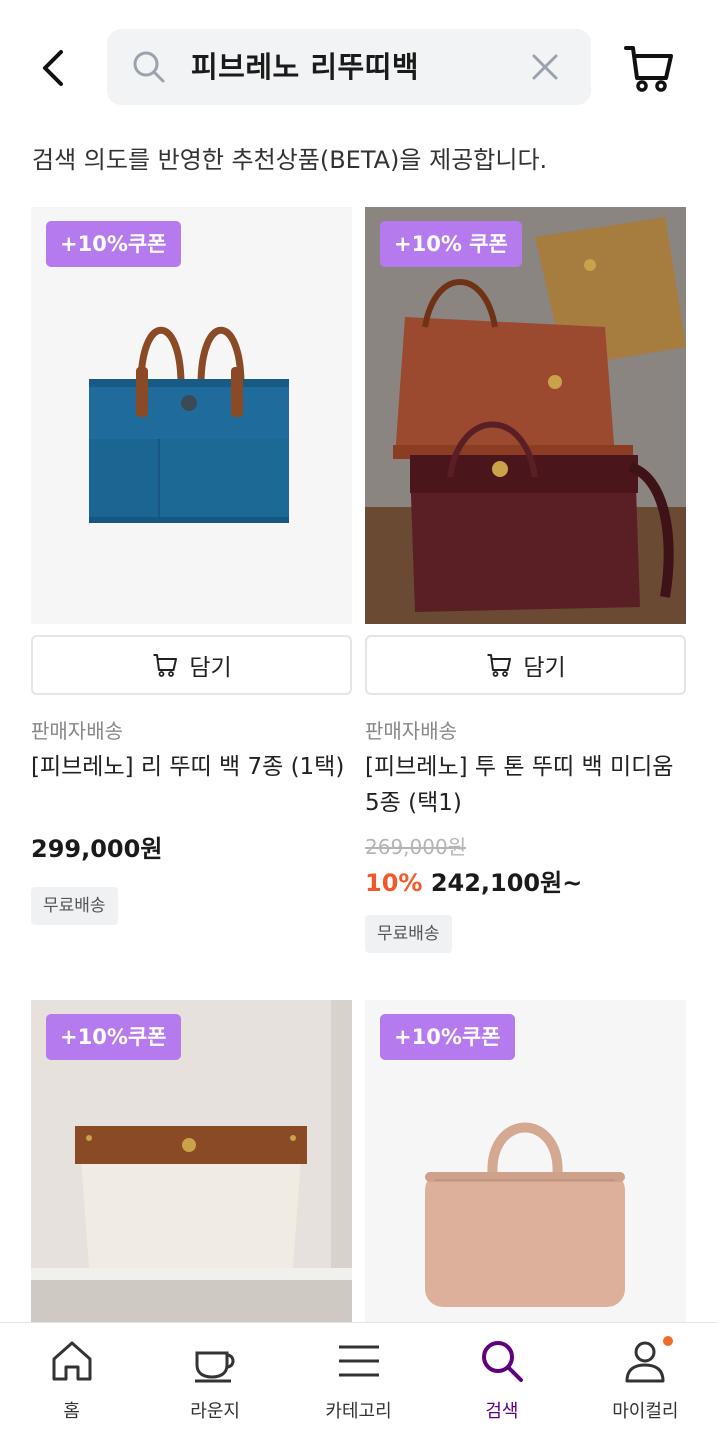  Describe the element at coordinates (358, 1411) in the screenshot. I see `nav-category-label: 카테고리` at that location.